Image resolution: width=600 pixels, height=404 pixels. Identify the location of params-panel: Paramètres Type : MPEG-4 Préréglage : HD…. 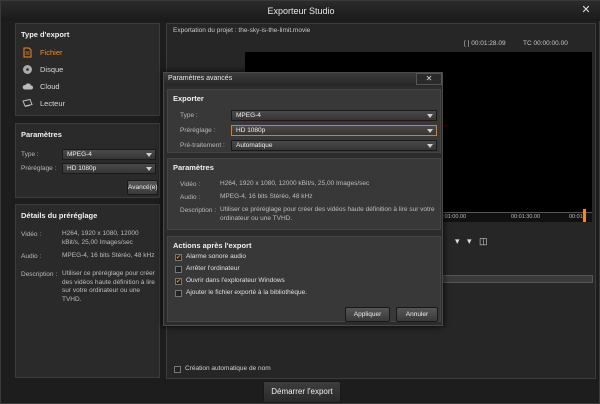
(87, 160).